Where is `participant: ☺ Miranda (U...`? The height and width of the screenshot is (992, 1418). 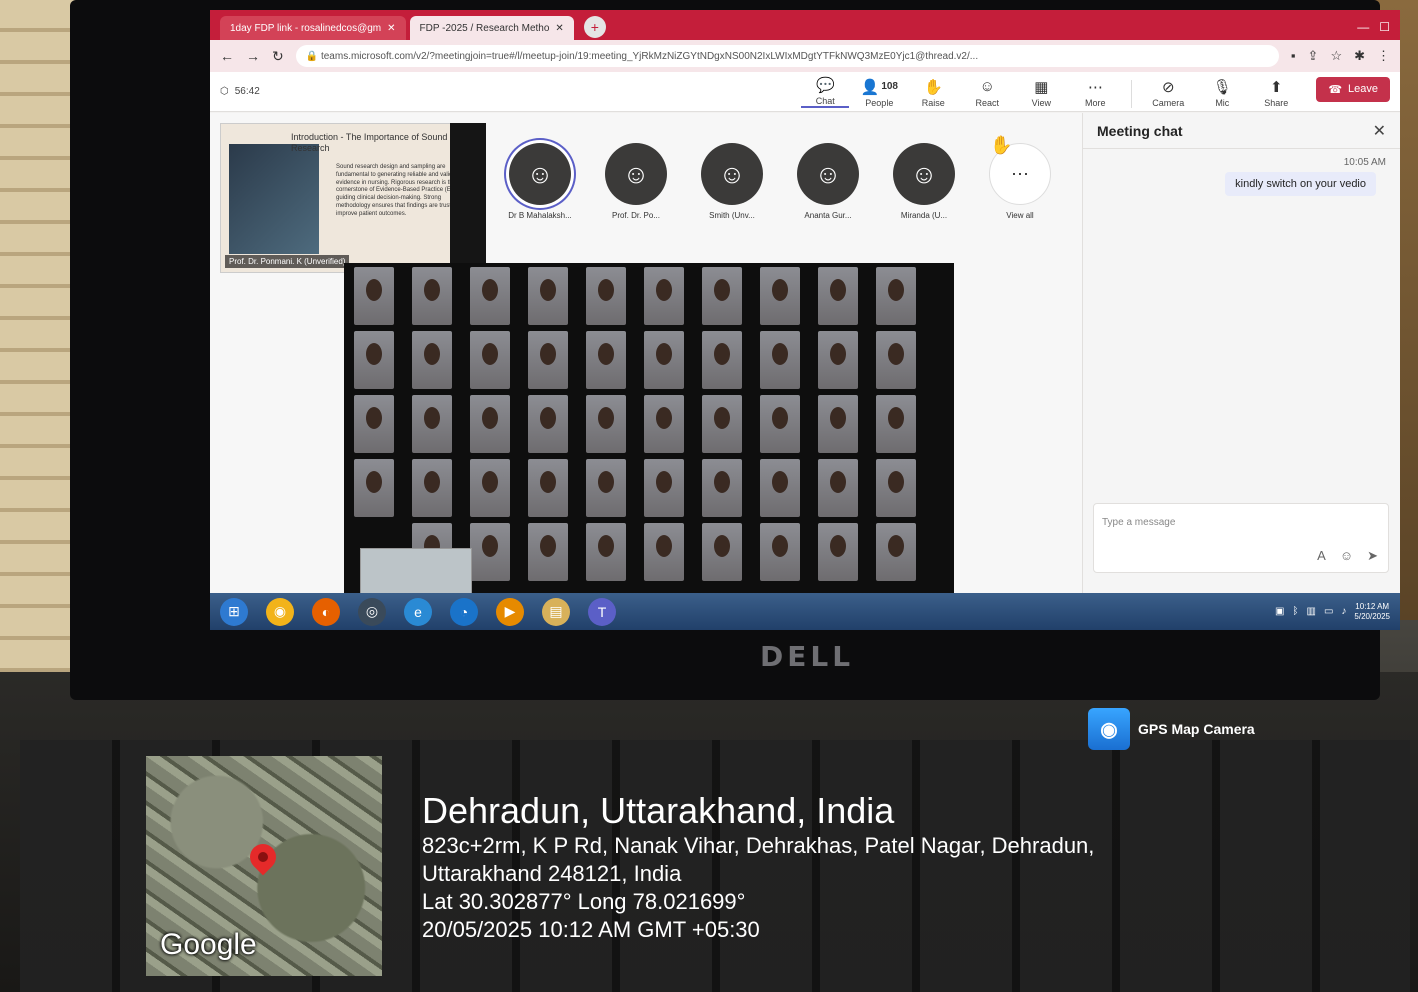 participant: ☺ Miranda (U... is located at coordinates (924, 181).